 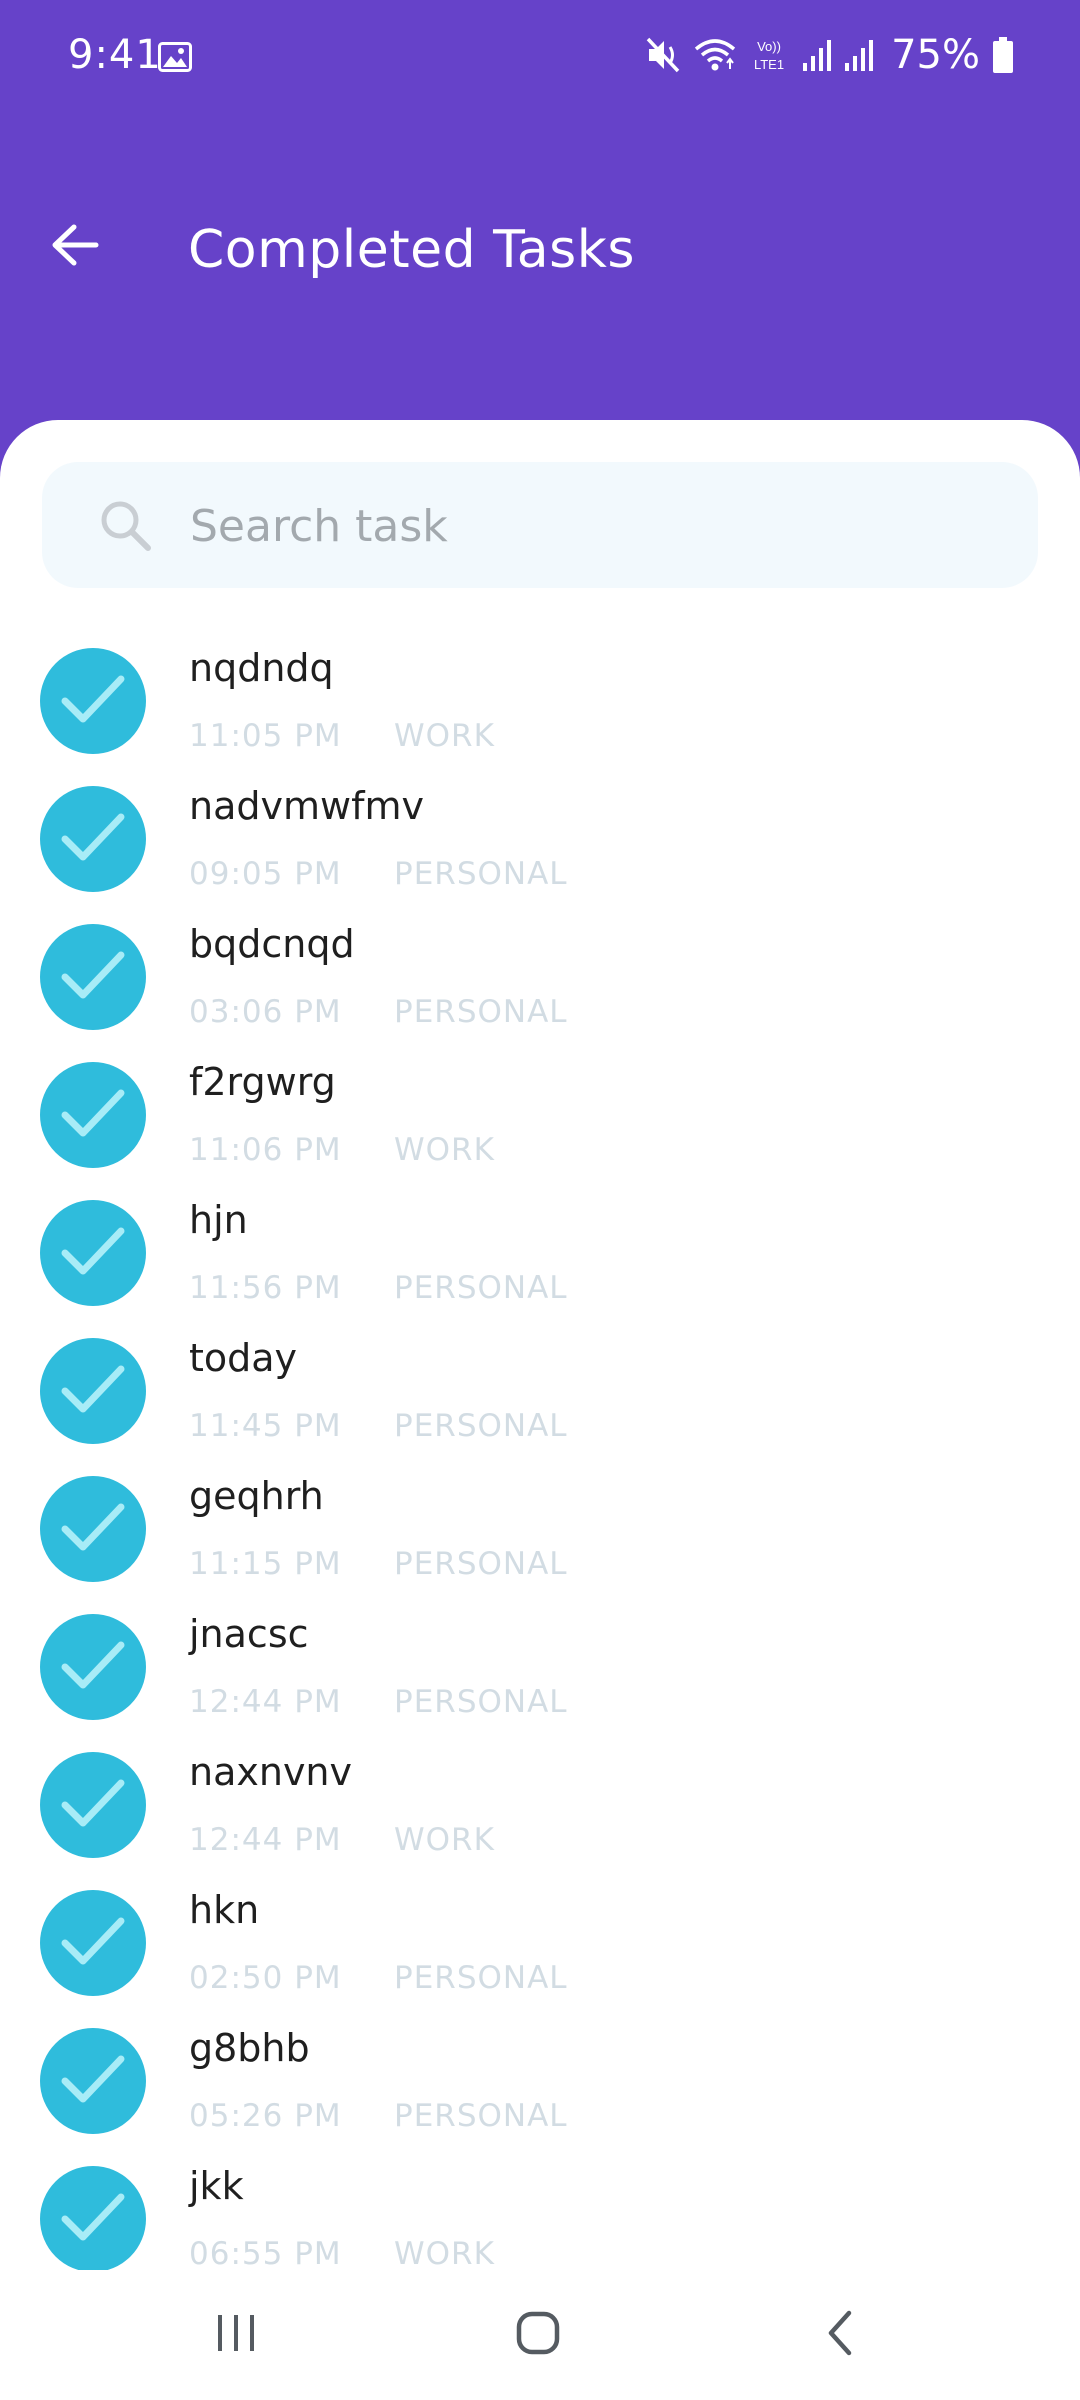 What do you see at coordinates (411, 250) in the screenshot?
I see `page-title: Completed Tasks` at bounding box center [411, 250].